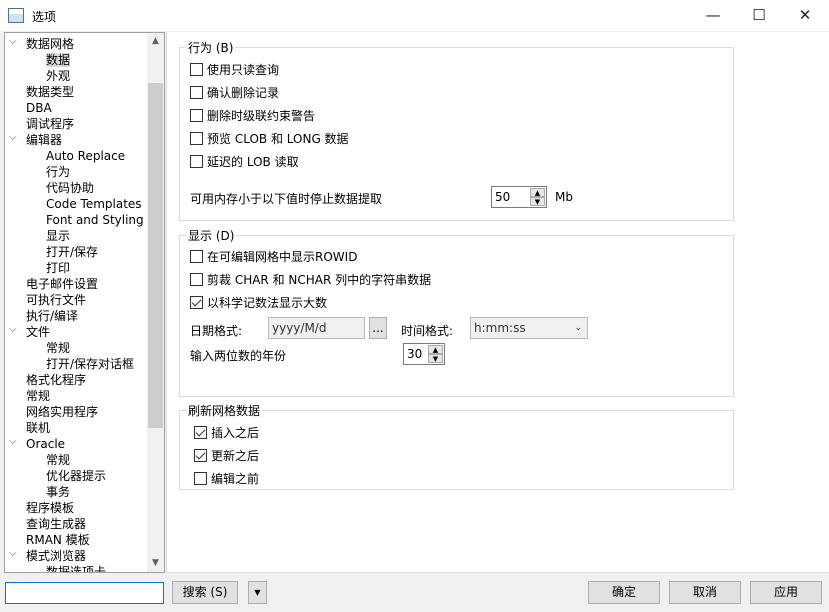  I want to click on minimize-button: —, so click(713, 15).